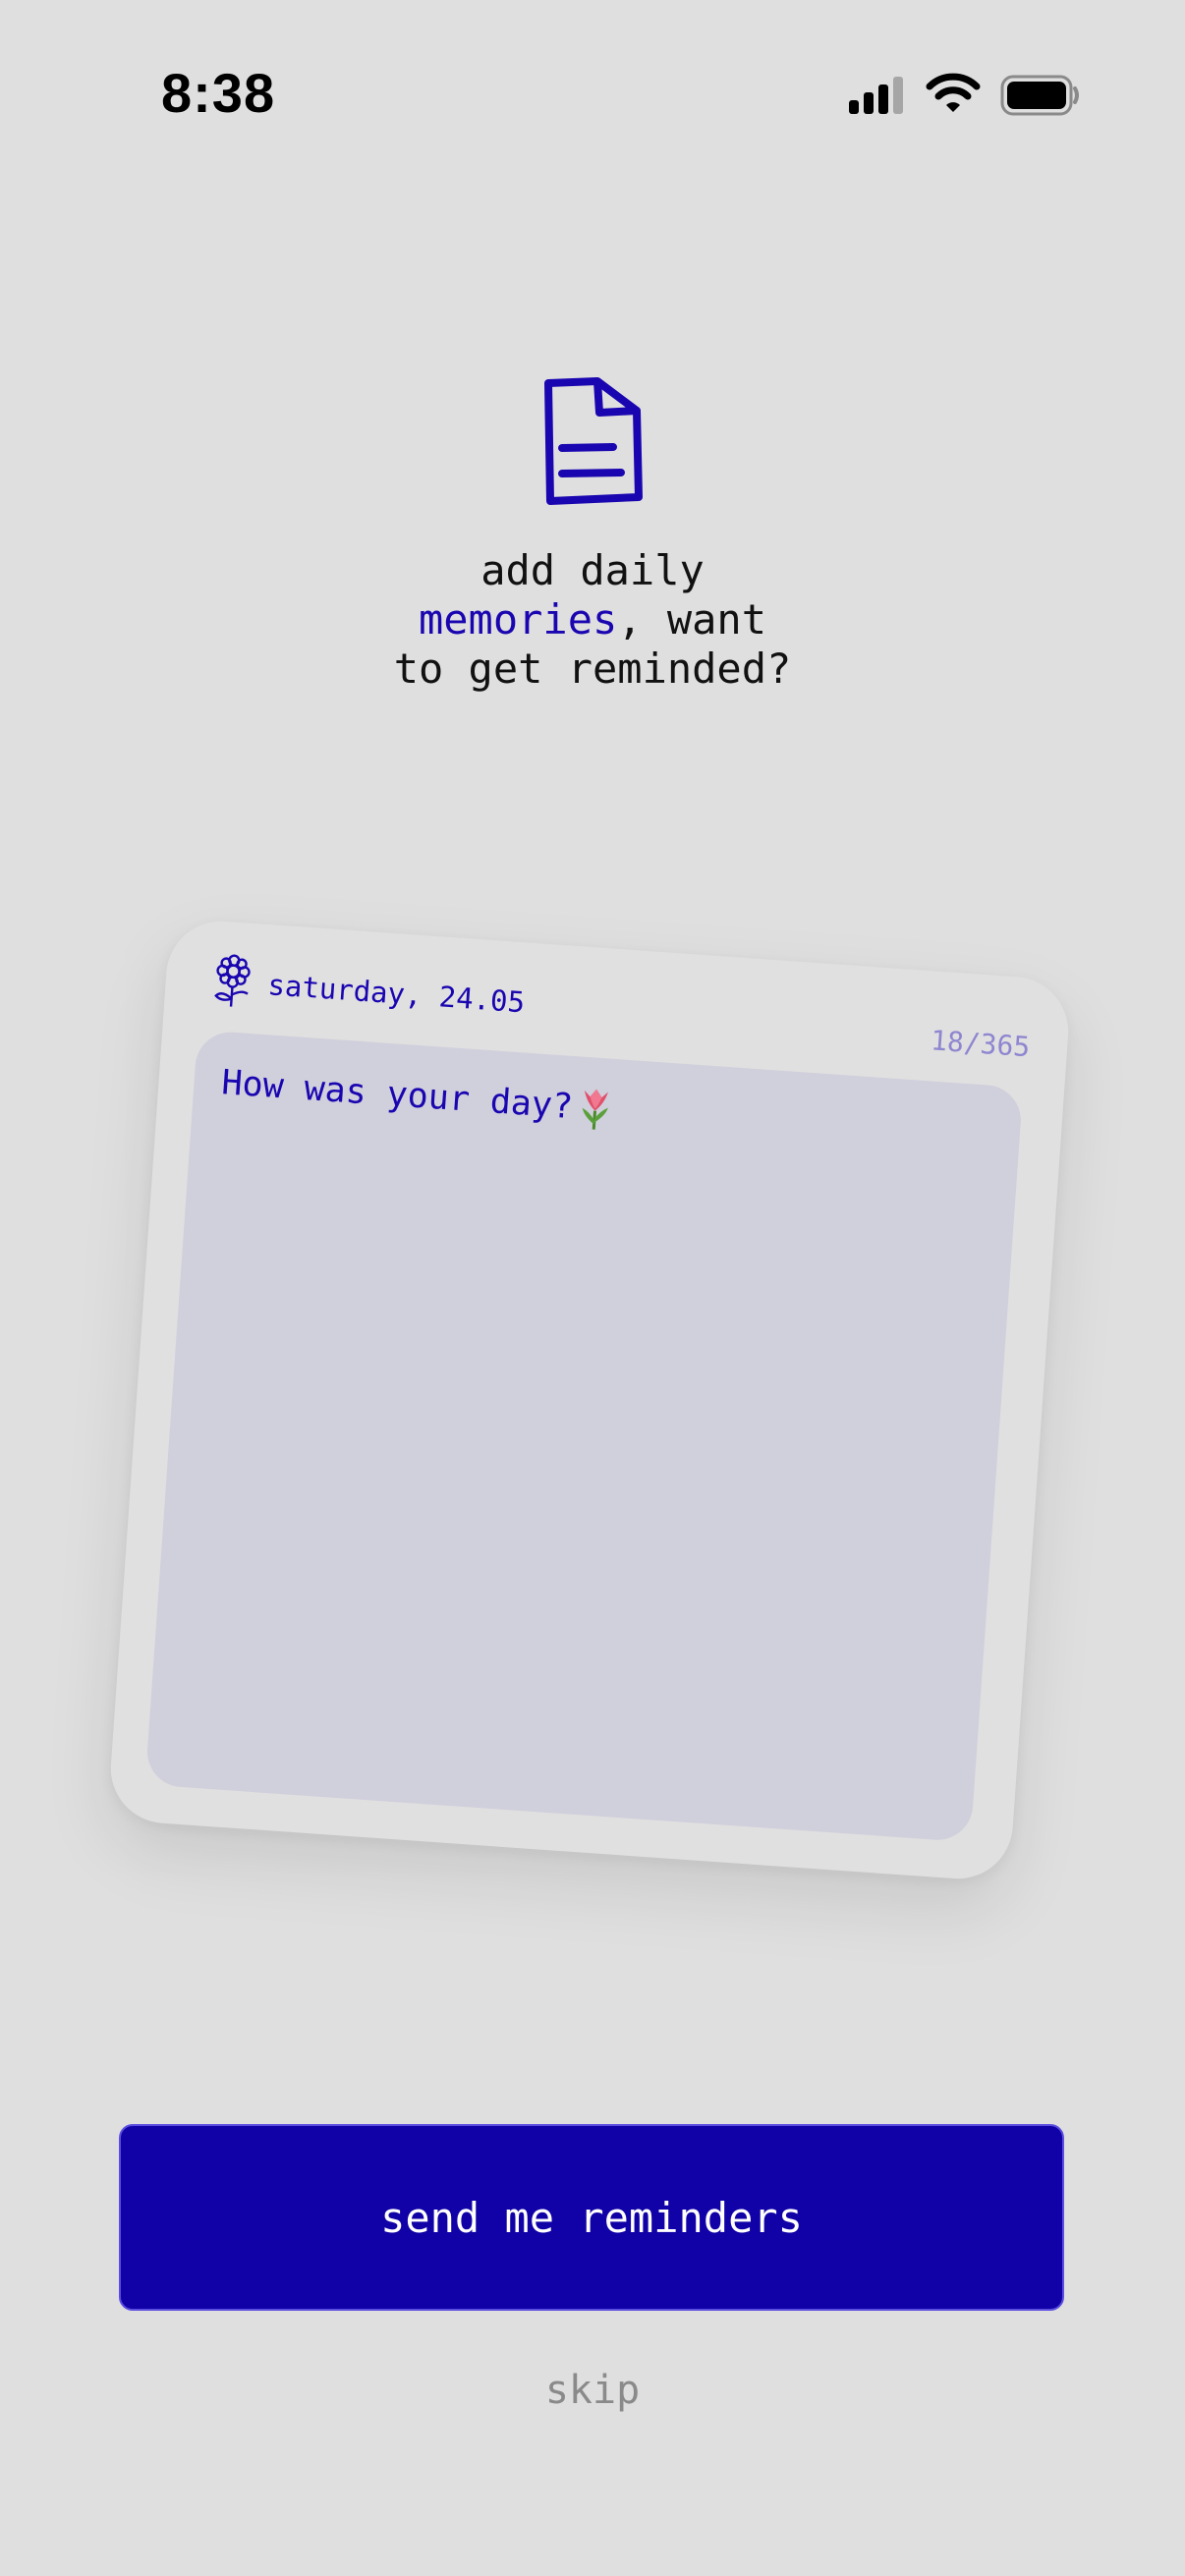 The image size is (1185, 2576). What do you see at coordinates (1040, 95) in the screenshot?
I see `battery-icon` at bounding box center [1040, 95].